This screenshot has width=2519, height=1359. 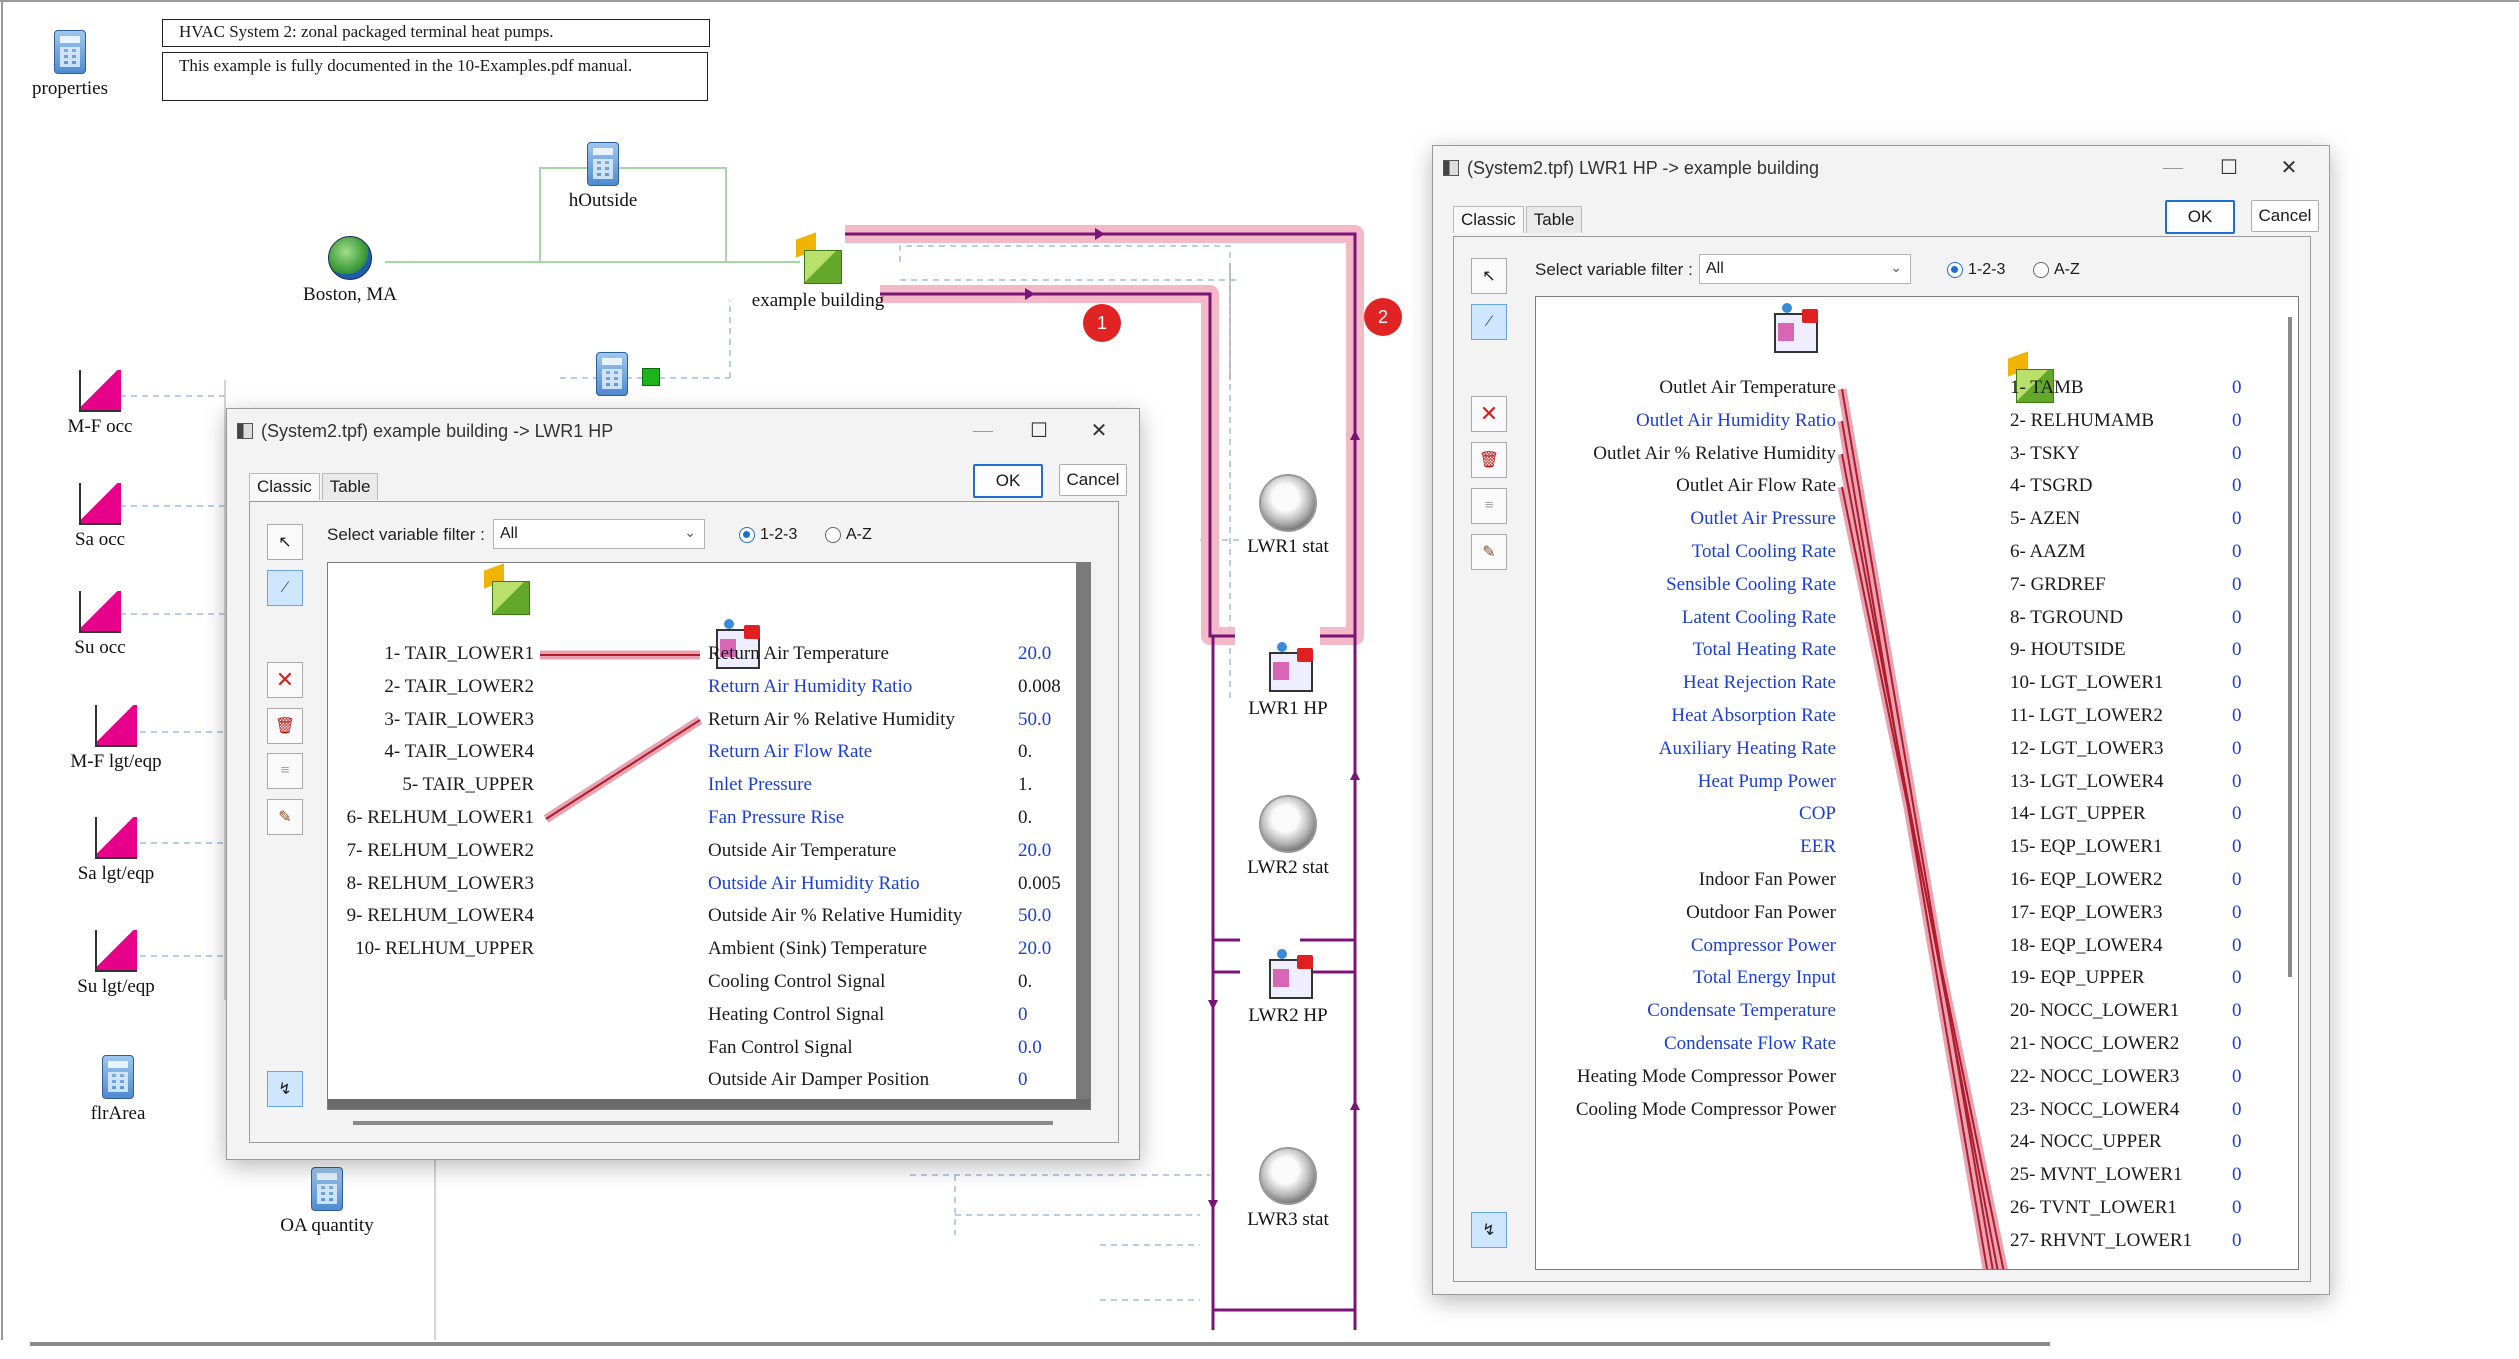 I want to click on input-variable: 6- AAZM, so click(x=2047, y=552).